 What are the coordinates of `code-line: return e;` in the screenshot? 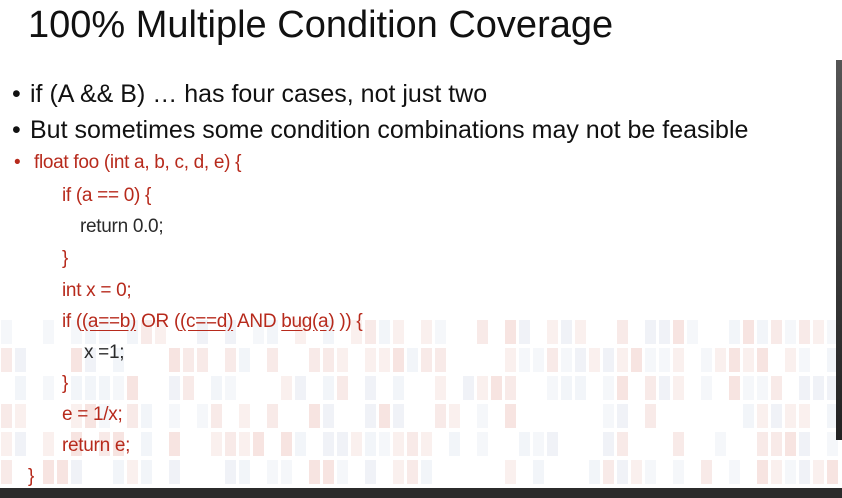 It's located at (96, 445).